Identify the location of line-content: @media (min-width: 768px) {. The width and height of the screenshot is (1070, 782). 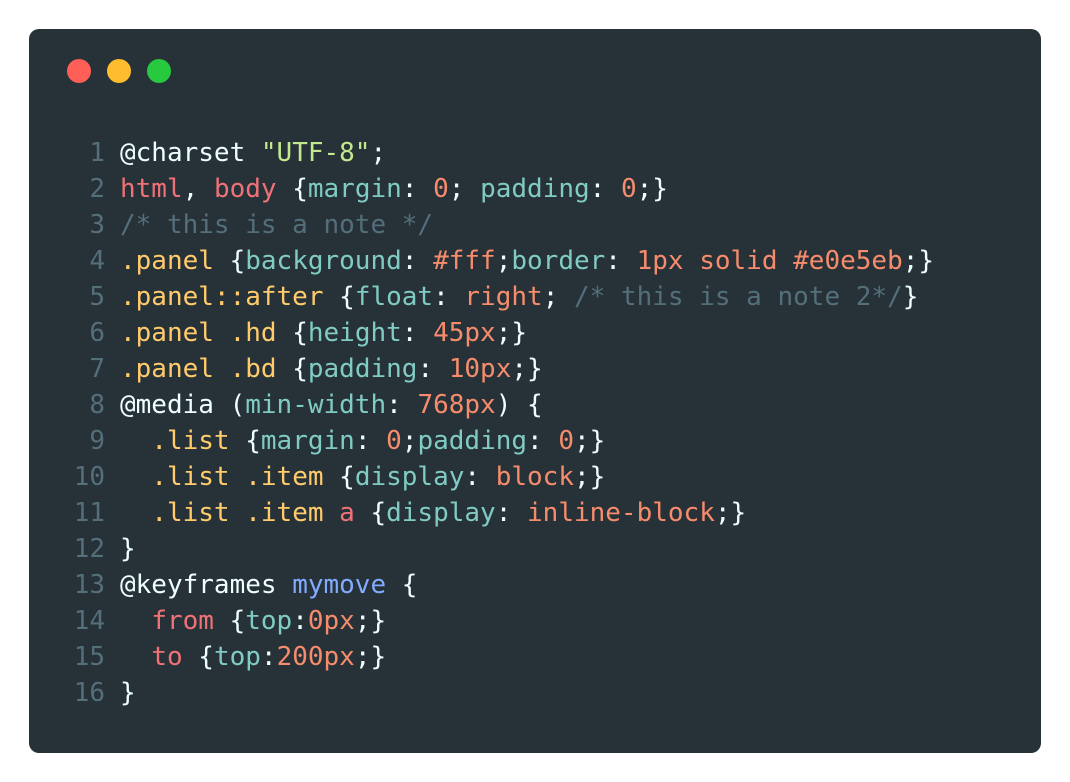
(331, 405).